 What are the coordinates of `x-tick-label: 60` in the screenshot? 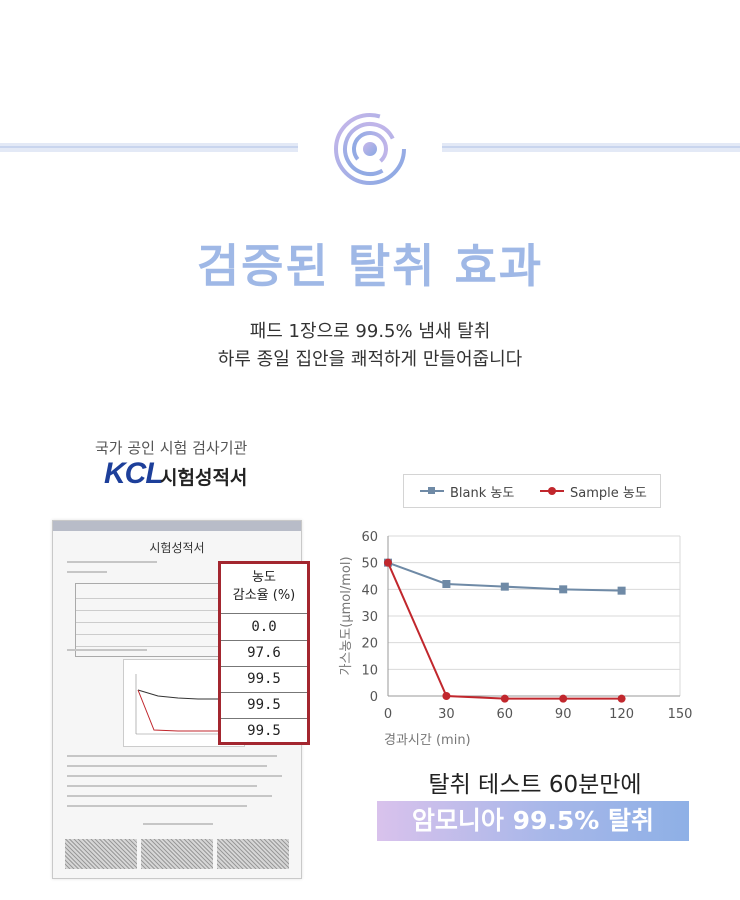 It's located at (505, 714).